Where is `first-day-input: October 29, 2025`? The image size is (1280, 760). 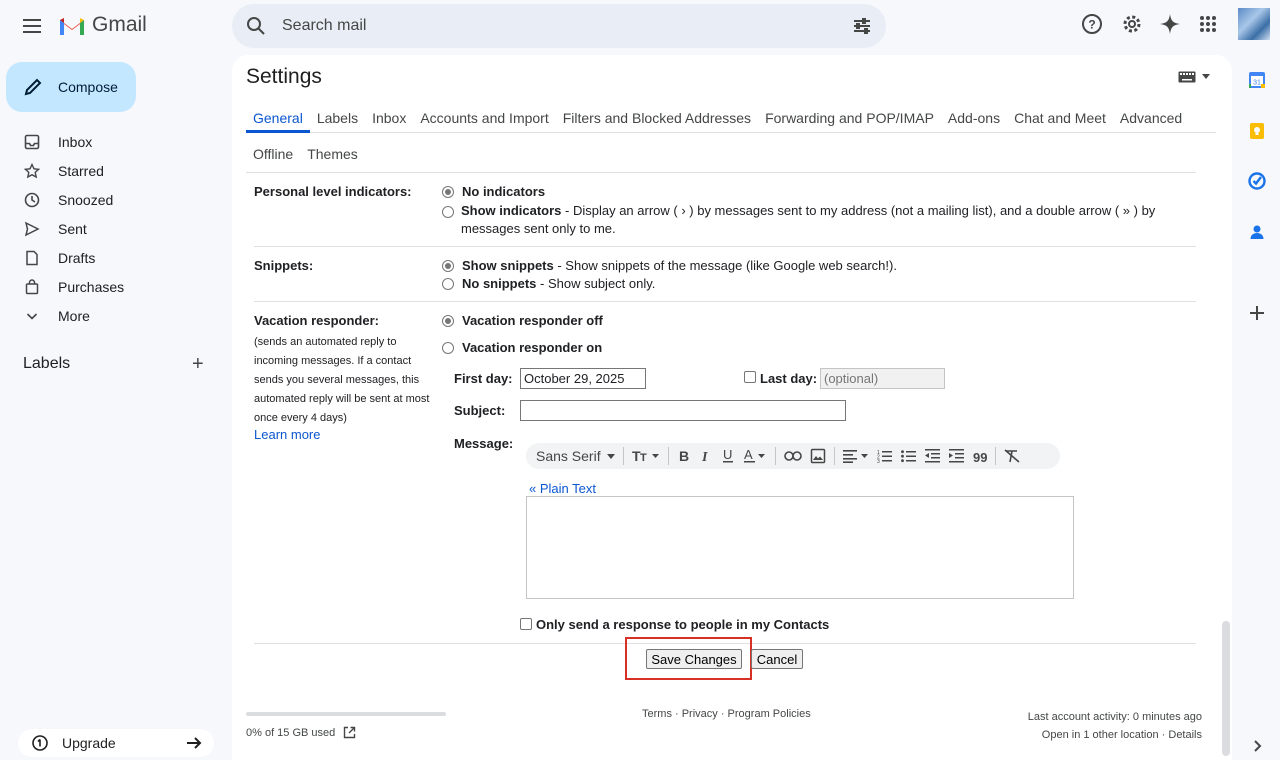 first-day-input: October 29, 2025 is located at coordinates (583, 378).